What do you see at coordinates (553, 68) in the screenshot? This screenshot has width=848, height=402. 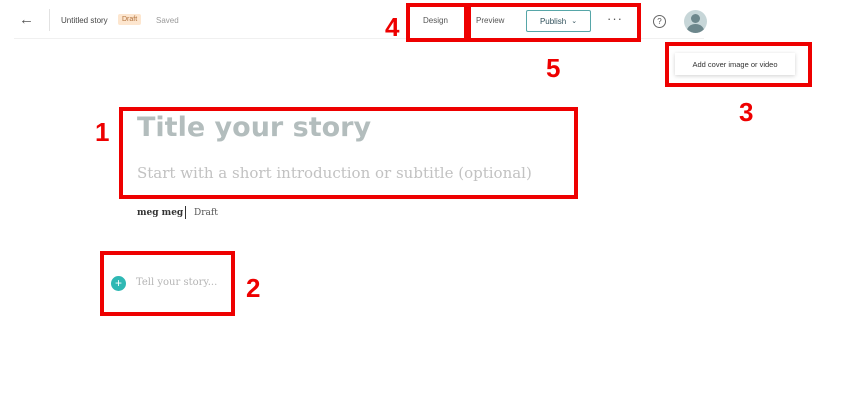 I see `callout-number-5: 5` at bounding box center [553, 68].